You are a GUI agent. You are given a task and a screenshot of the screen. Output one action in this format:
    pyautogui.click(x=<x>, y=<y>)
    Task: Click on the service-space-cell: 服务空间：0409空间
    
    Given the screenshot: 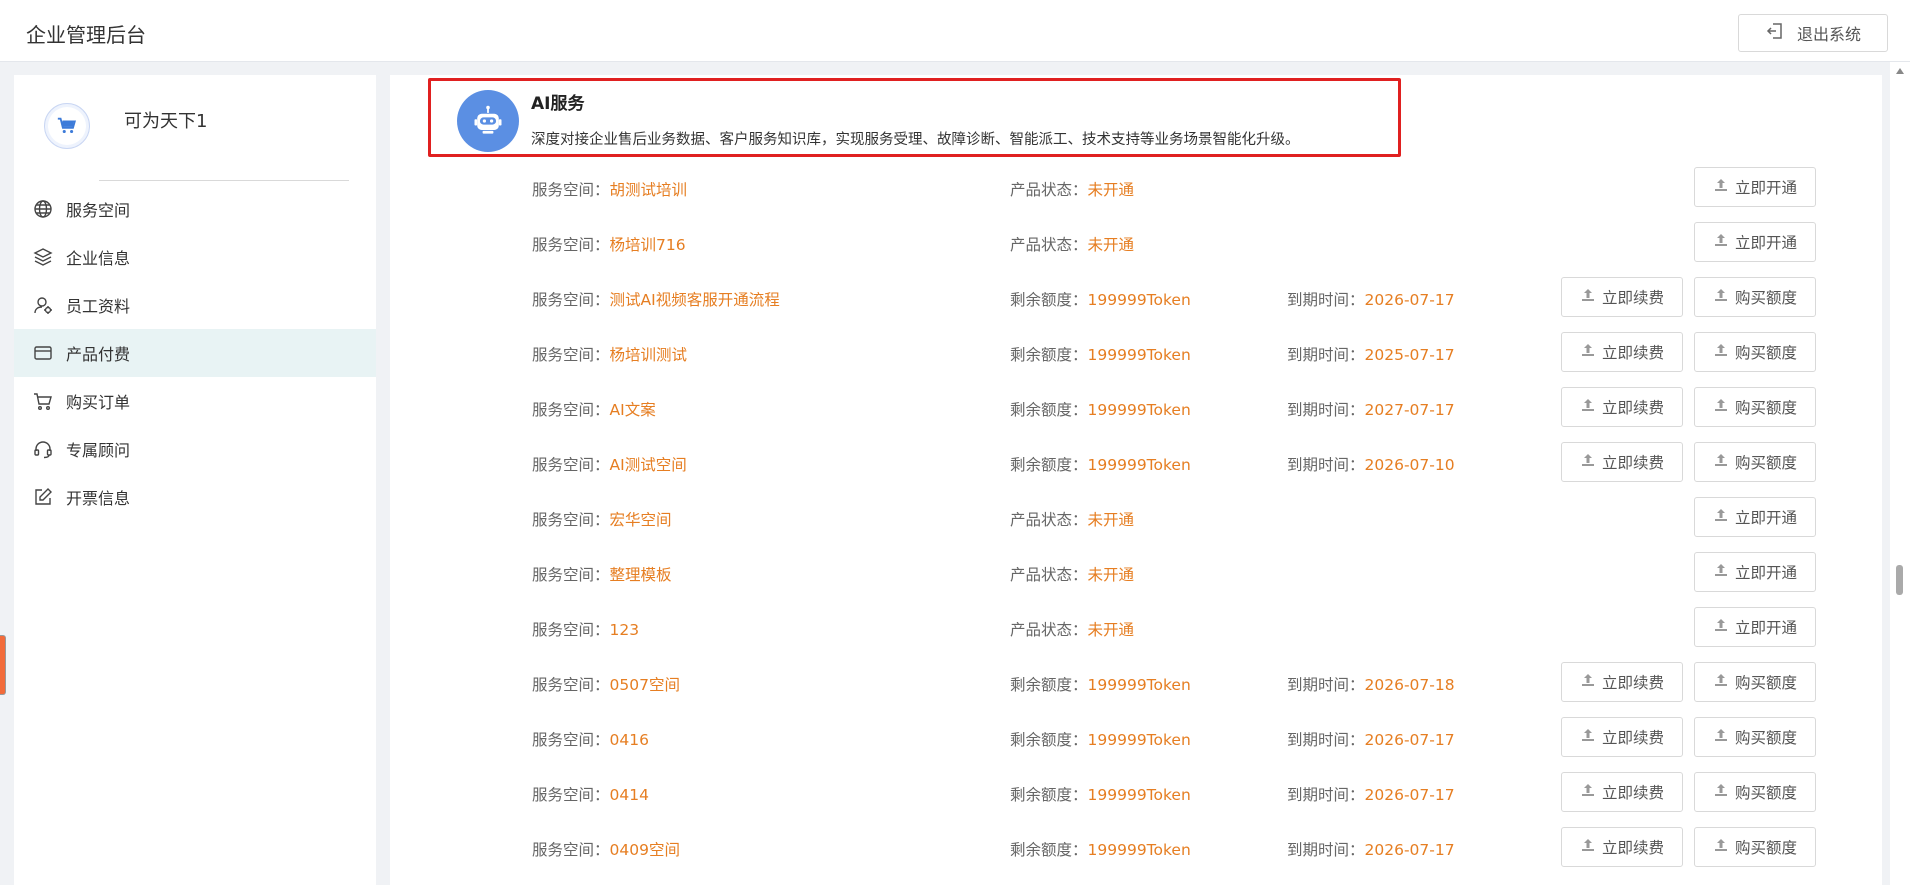 What is the action you would take?
    pyautogui.click(x=606, y=849)
    